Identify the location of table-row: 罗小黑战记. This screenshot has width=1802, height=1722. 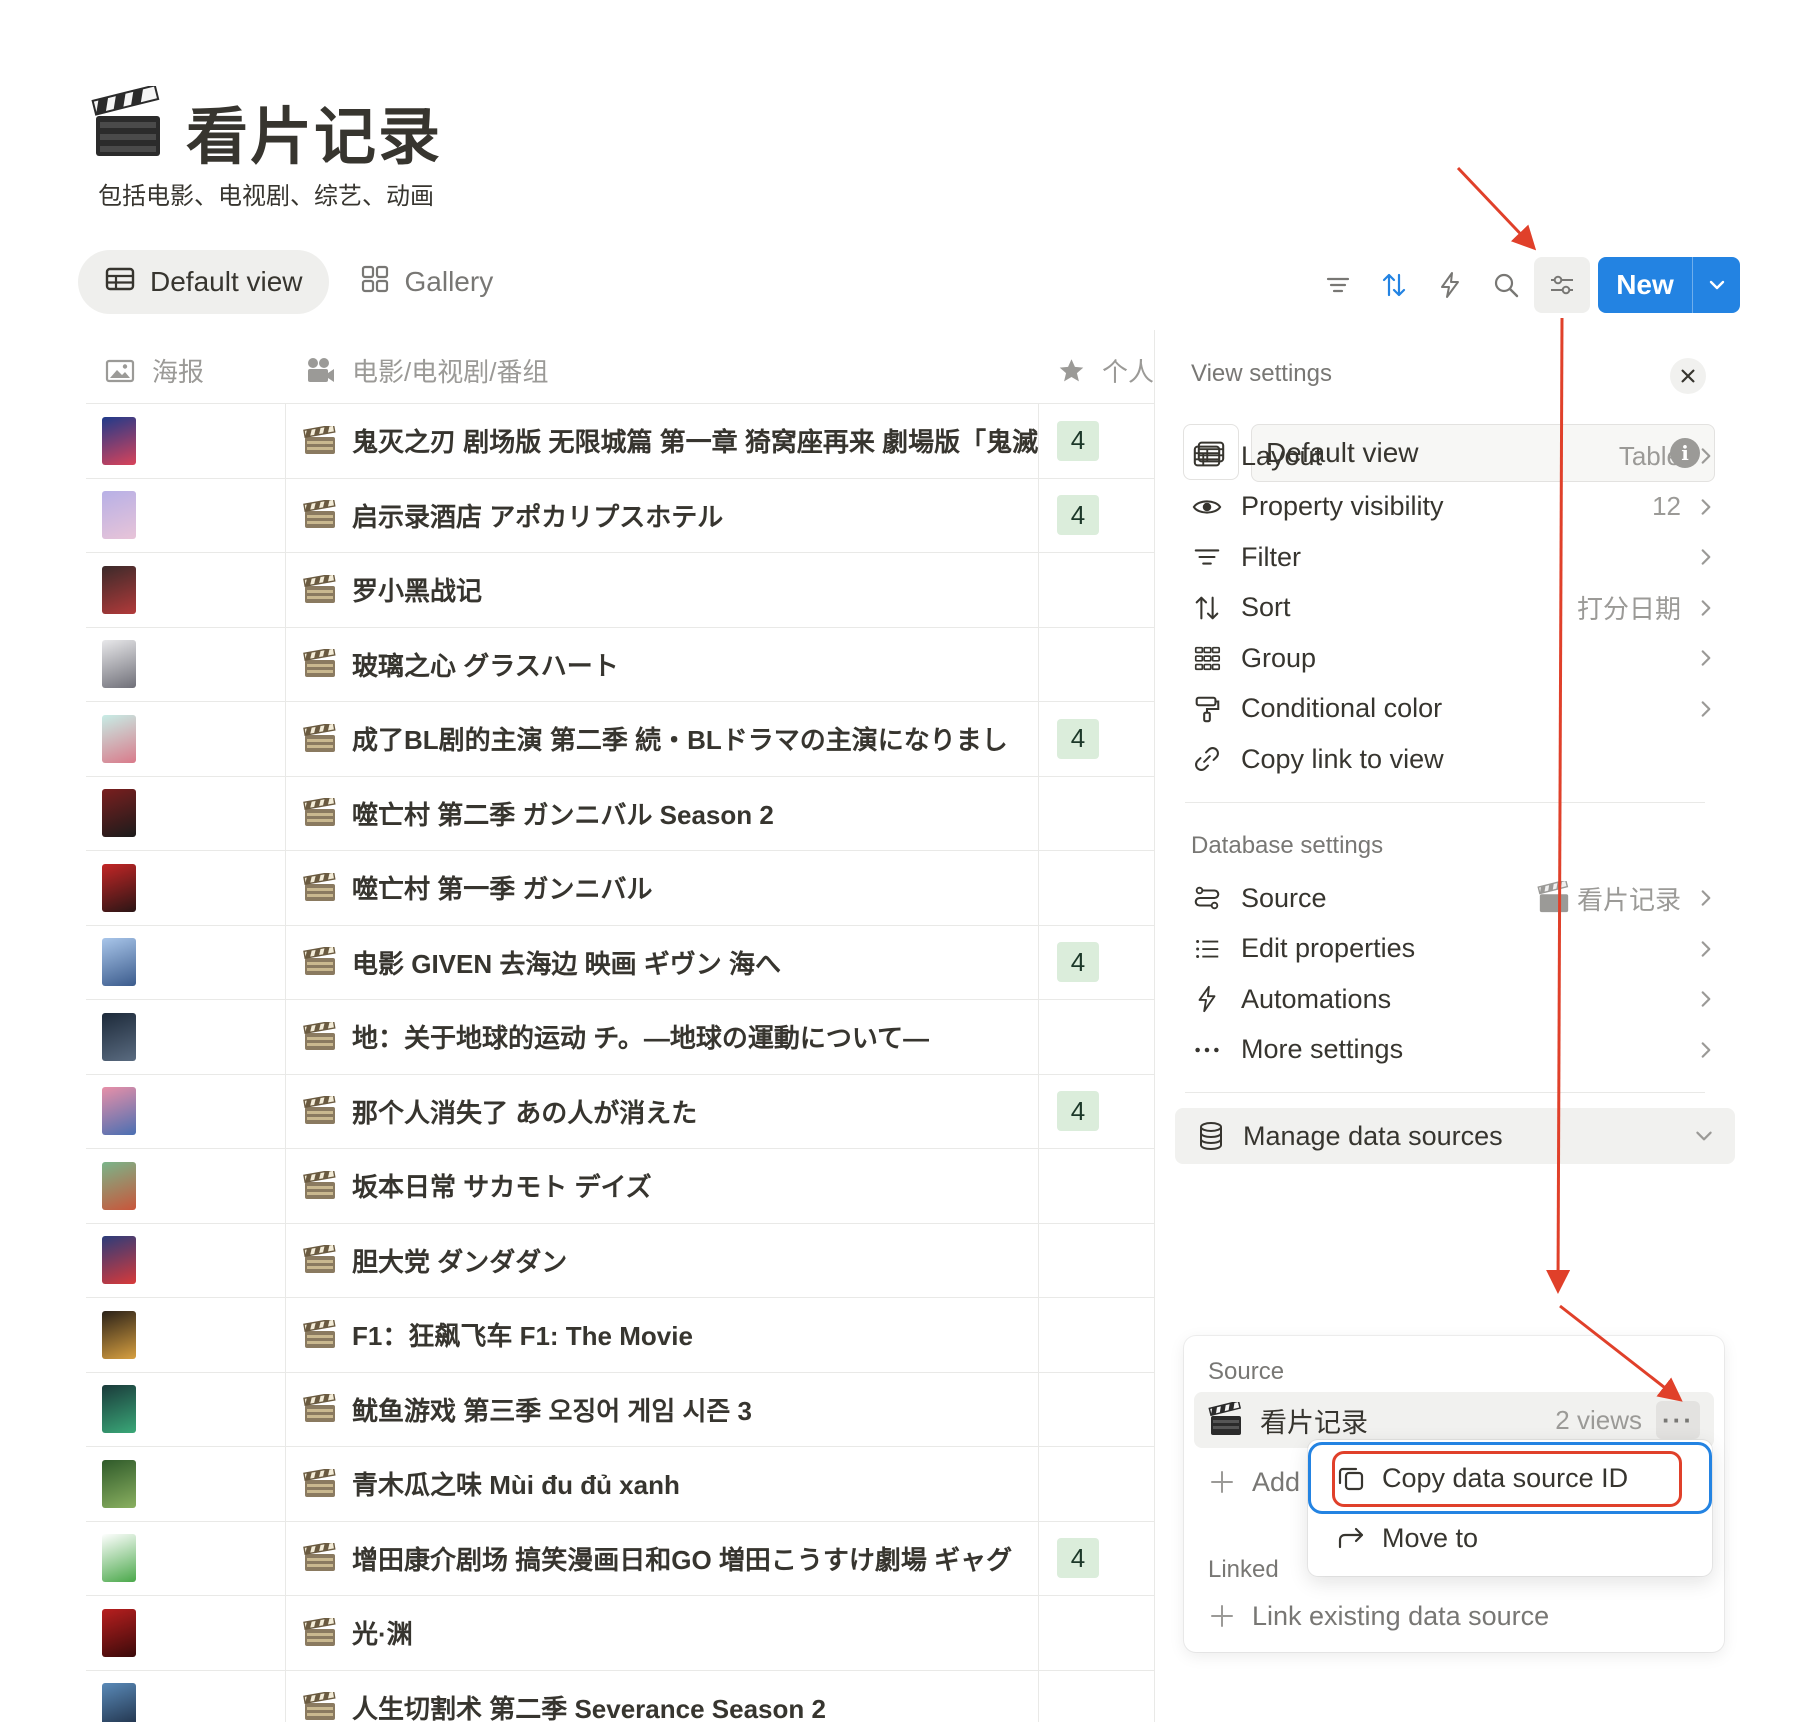
(620, 590).